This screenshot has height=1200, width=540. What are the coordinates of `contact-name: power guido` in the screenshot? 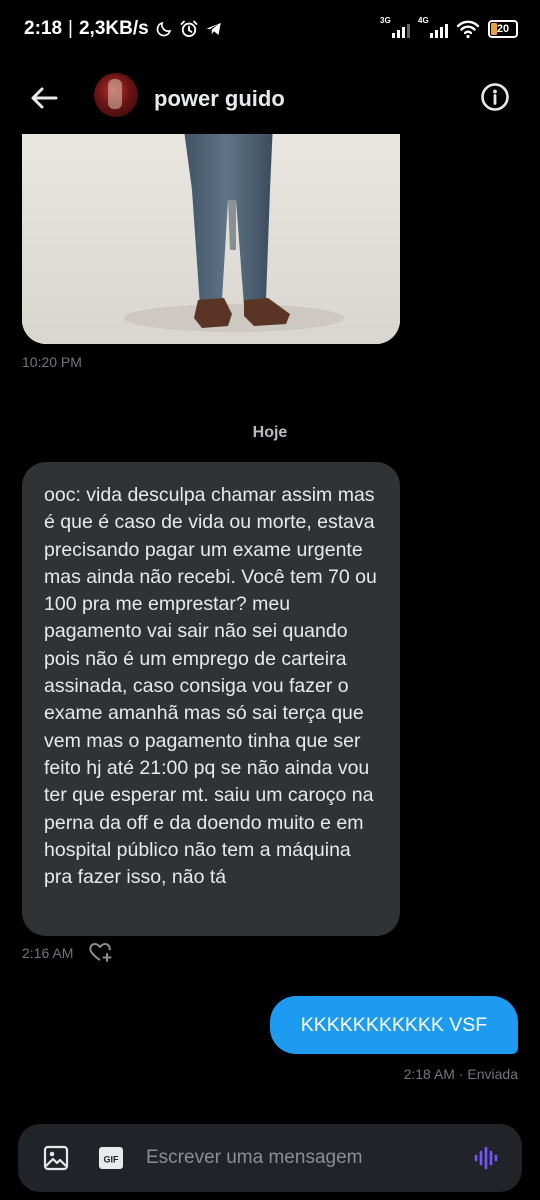 It's located at (219, 99).